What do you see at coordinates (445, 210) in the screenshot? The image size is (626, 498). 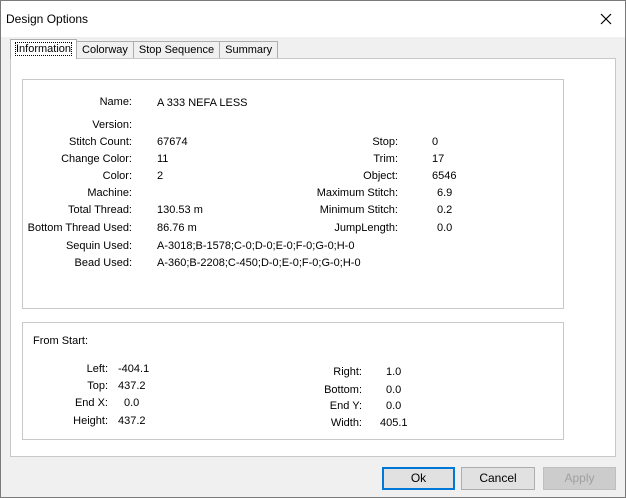 I see `minimum-stitch-value: 0.2` at bounding box center [445, 210].